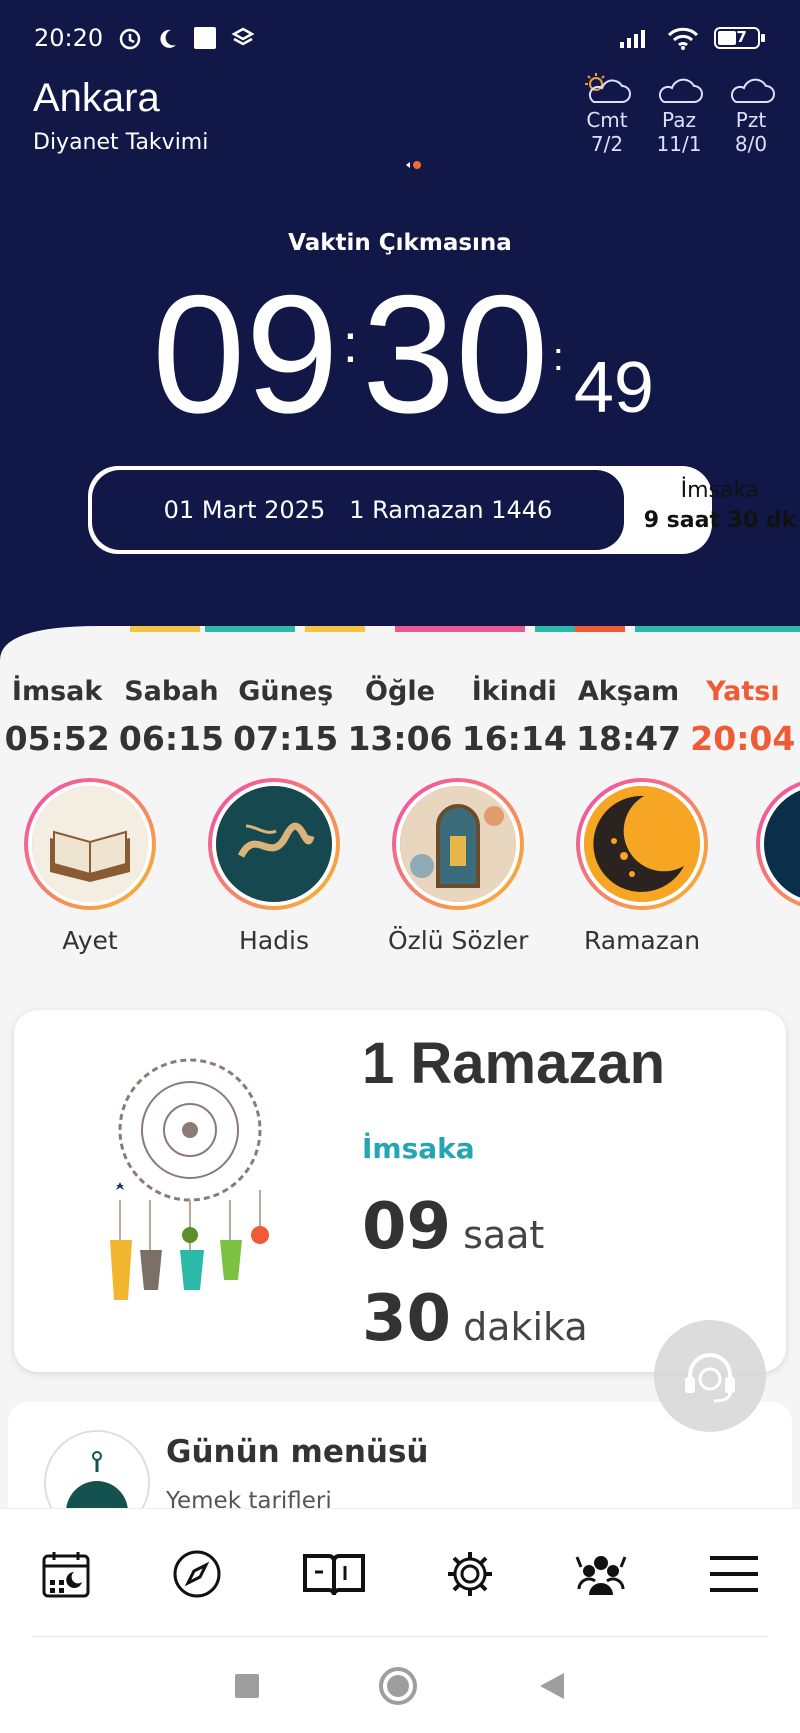 The image size is (800, 1733). What do you see at coordinates (121, 142) in the screenshot?
I see `calendar-source: Diyanet Takvimi` at bounding box center [121, 142].